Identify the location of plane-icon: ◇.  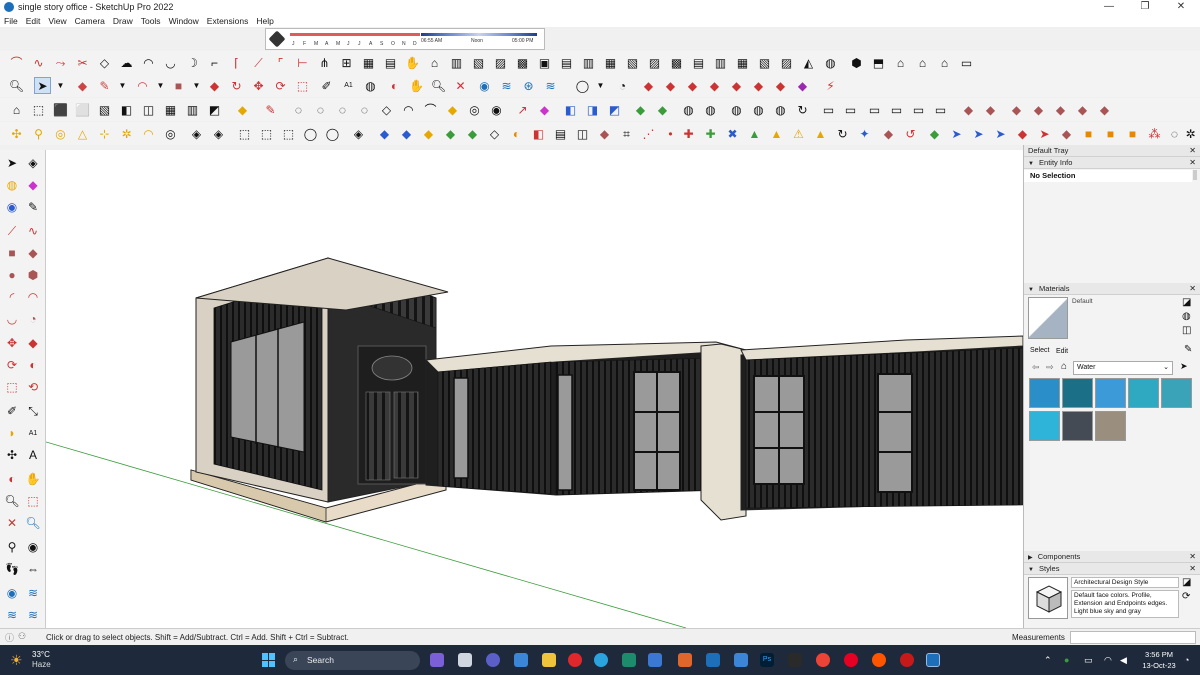
(494, 133).